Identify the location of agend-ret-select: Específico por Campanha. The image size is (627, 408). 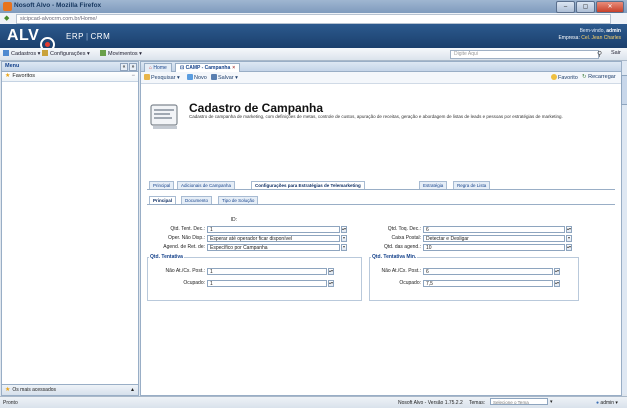
(273, 247).